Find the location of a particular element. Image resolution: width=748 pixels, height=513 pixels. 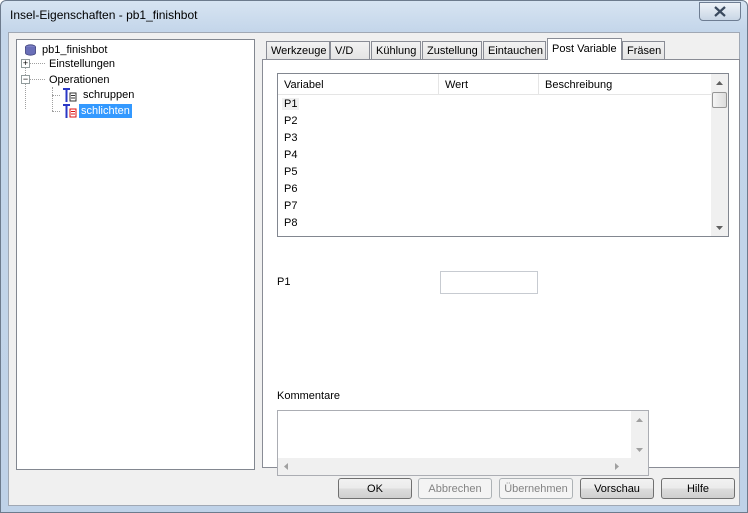

table-row: P7 is located at coordinates (495, 206).